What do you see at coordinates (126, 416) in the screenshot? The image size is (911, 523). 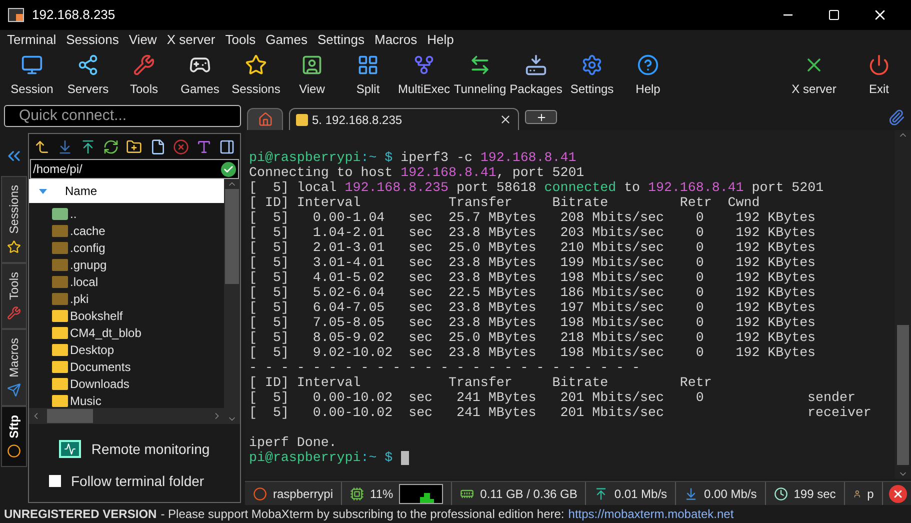 I see `horizontal-scrollbar` at bounding box center [126, 416].